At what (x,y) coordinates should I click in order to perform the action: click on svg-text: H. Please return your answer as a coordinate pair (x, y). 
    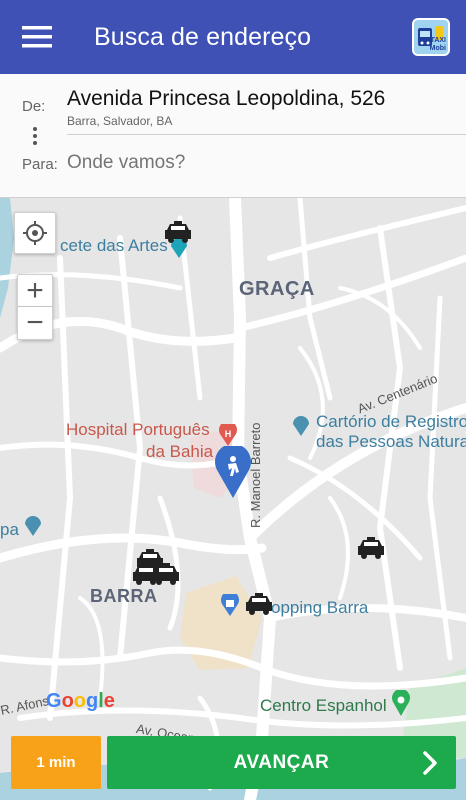
    Looking at the image, I should click on (228, 434).